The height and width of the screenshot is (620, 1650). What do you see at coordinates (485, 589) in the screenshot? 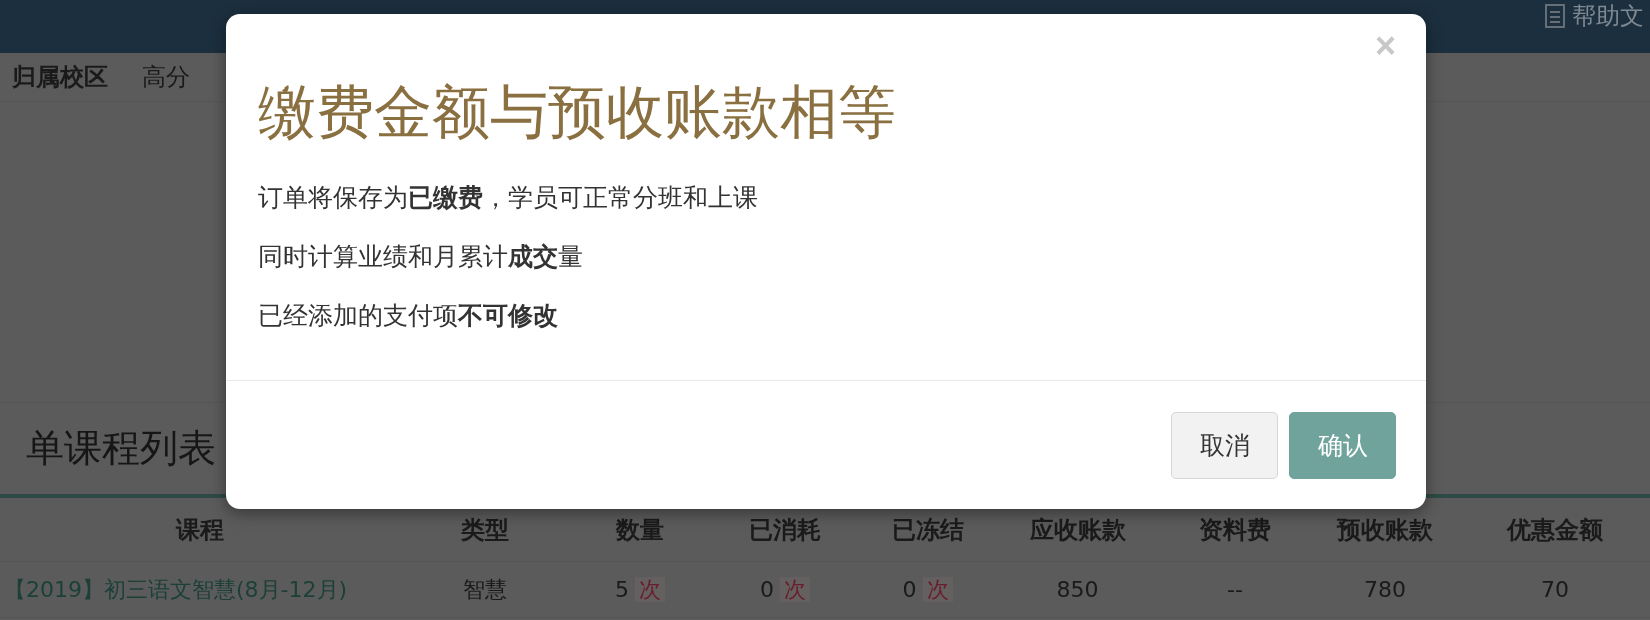
I see `table-cell-text: 智慧` at bounding box center [485, 589].